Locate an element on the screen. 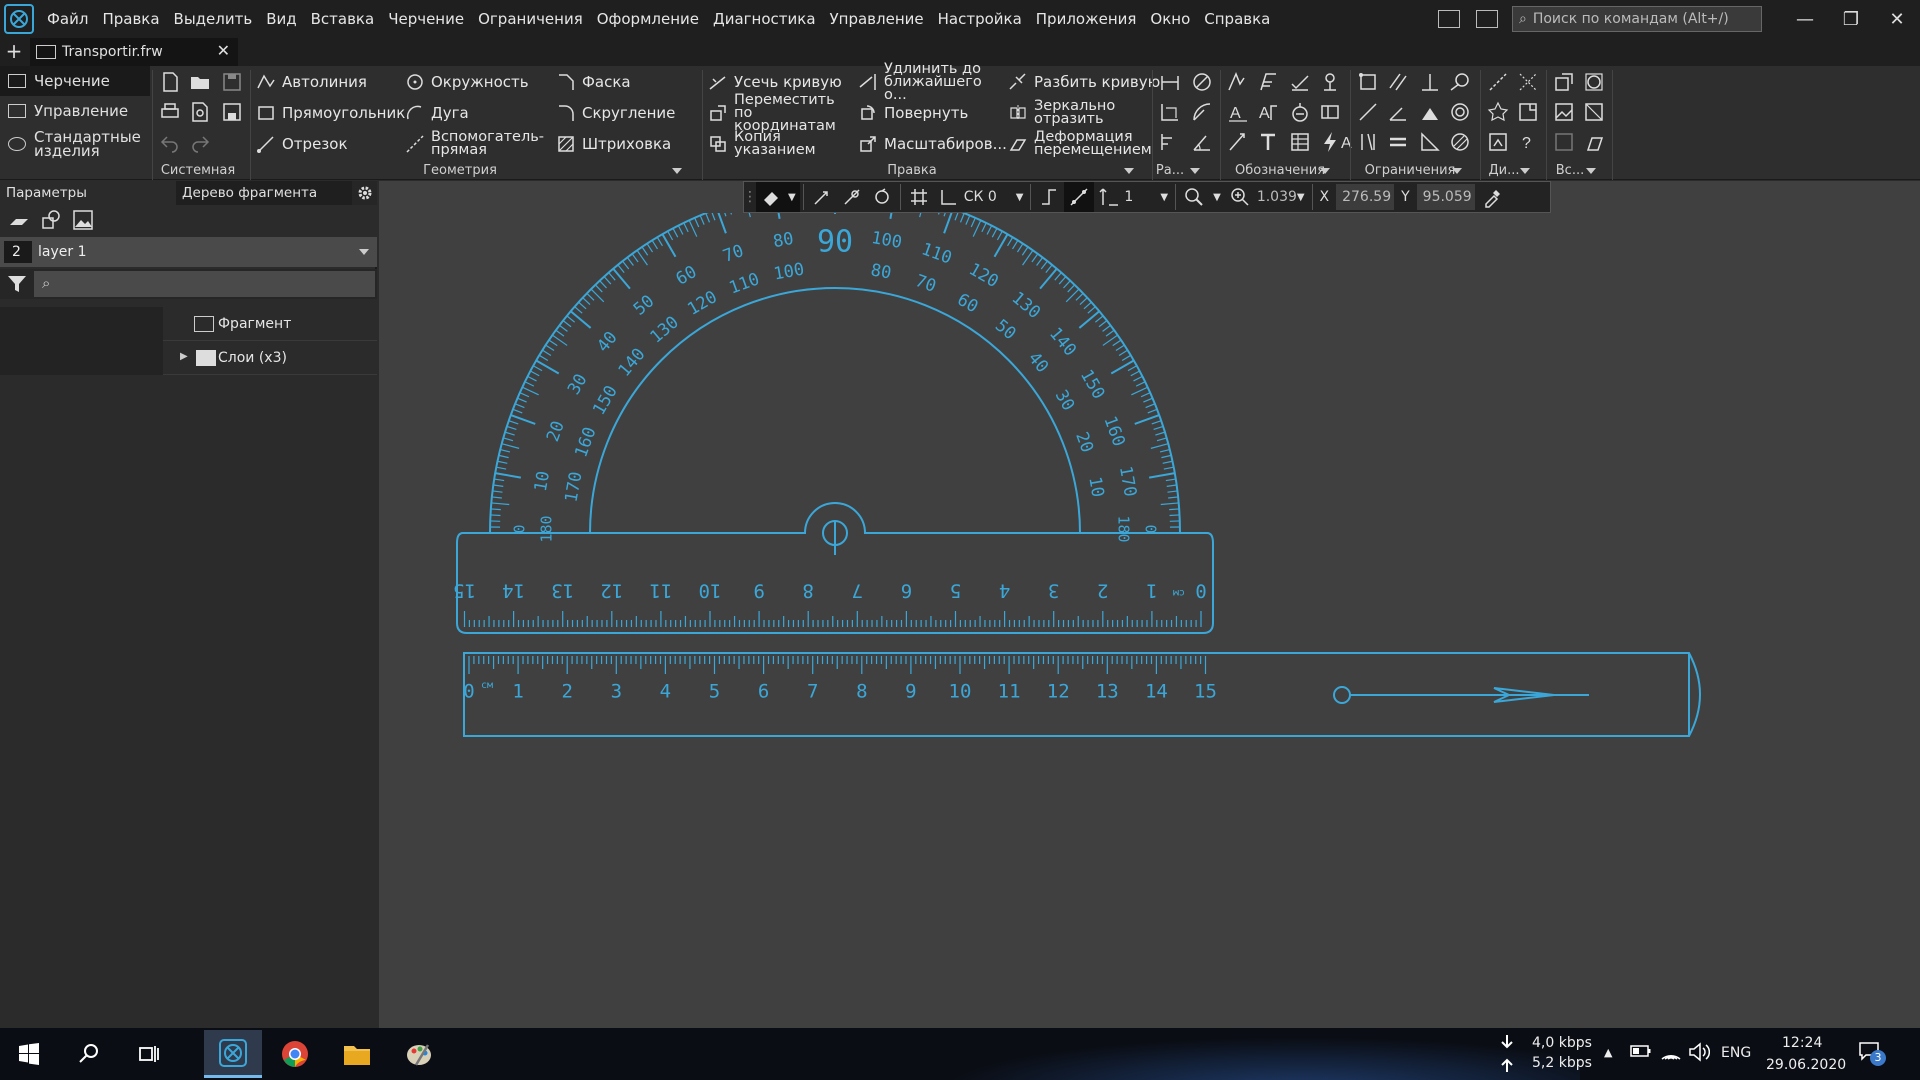  fillet-button: Скругление is located at coordinates (615, 113).